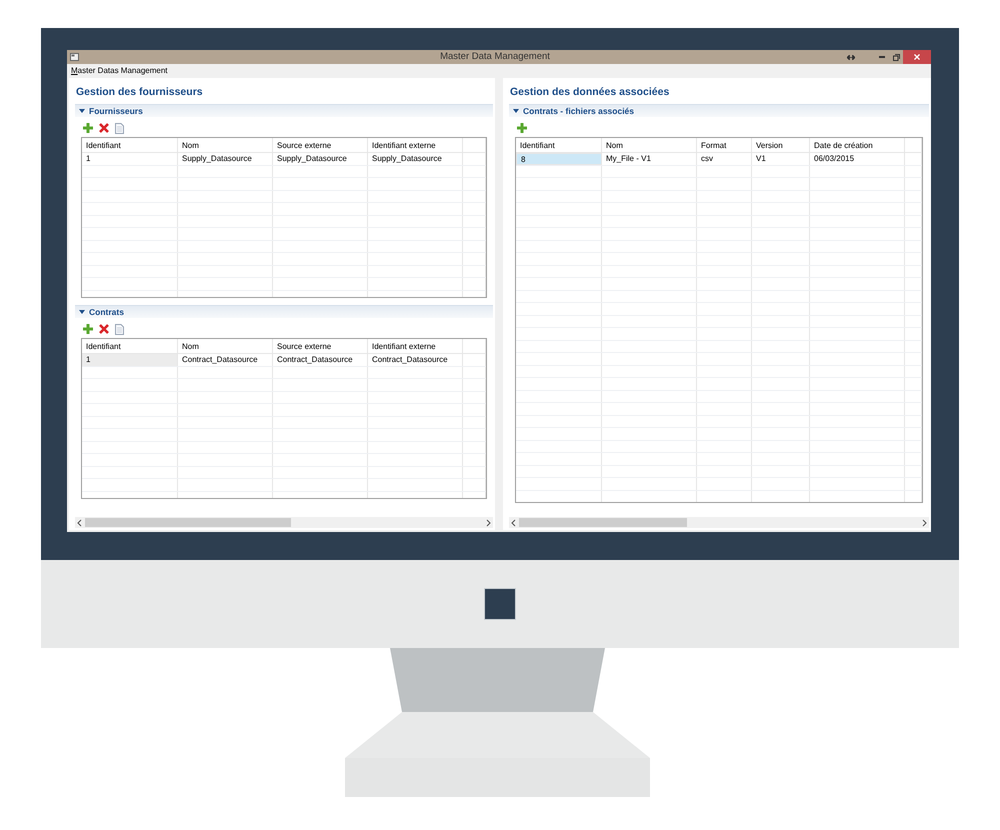 Image resolution: width=1000 pixels, height=830 pixels. I want to click on panel-heading: Gestion des fournisseurs, so click(139, 92).